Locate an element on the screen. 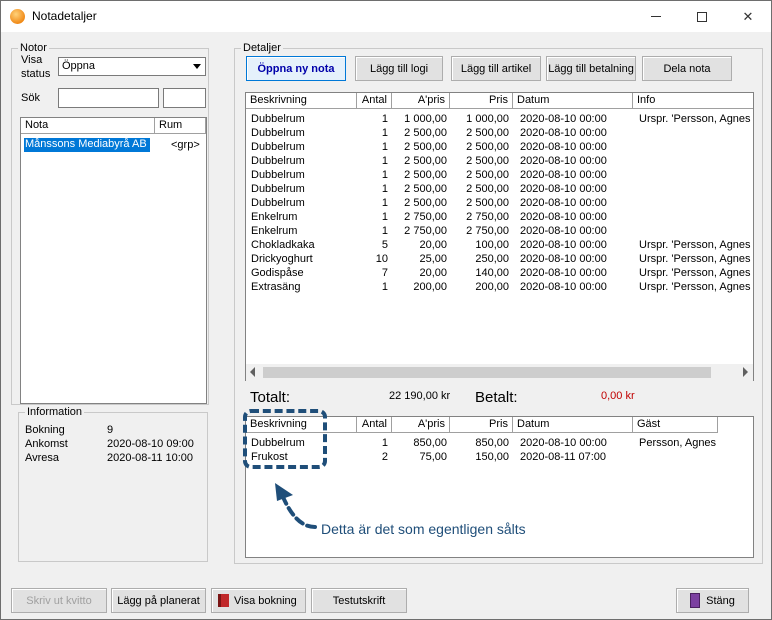 The width and height of the screenshot is (772, 620). details-row-cell: Godispåse is located at coordinates (303, 273).